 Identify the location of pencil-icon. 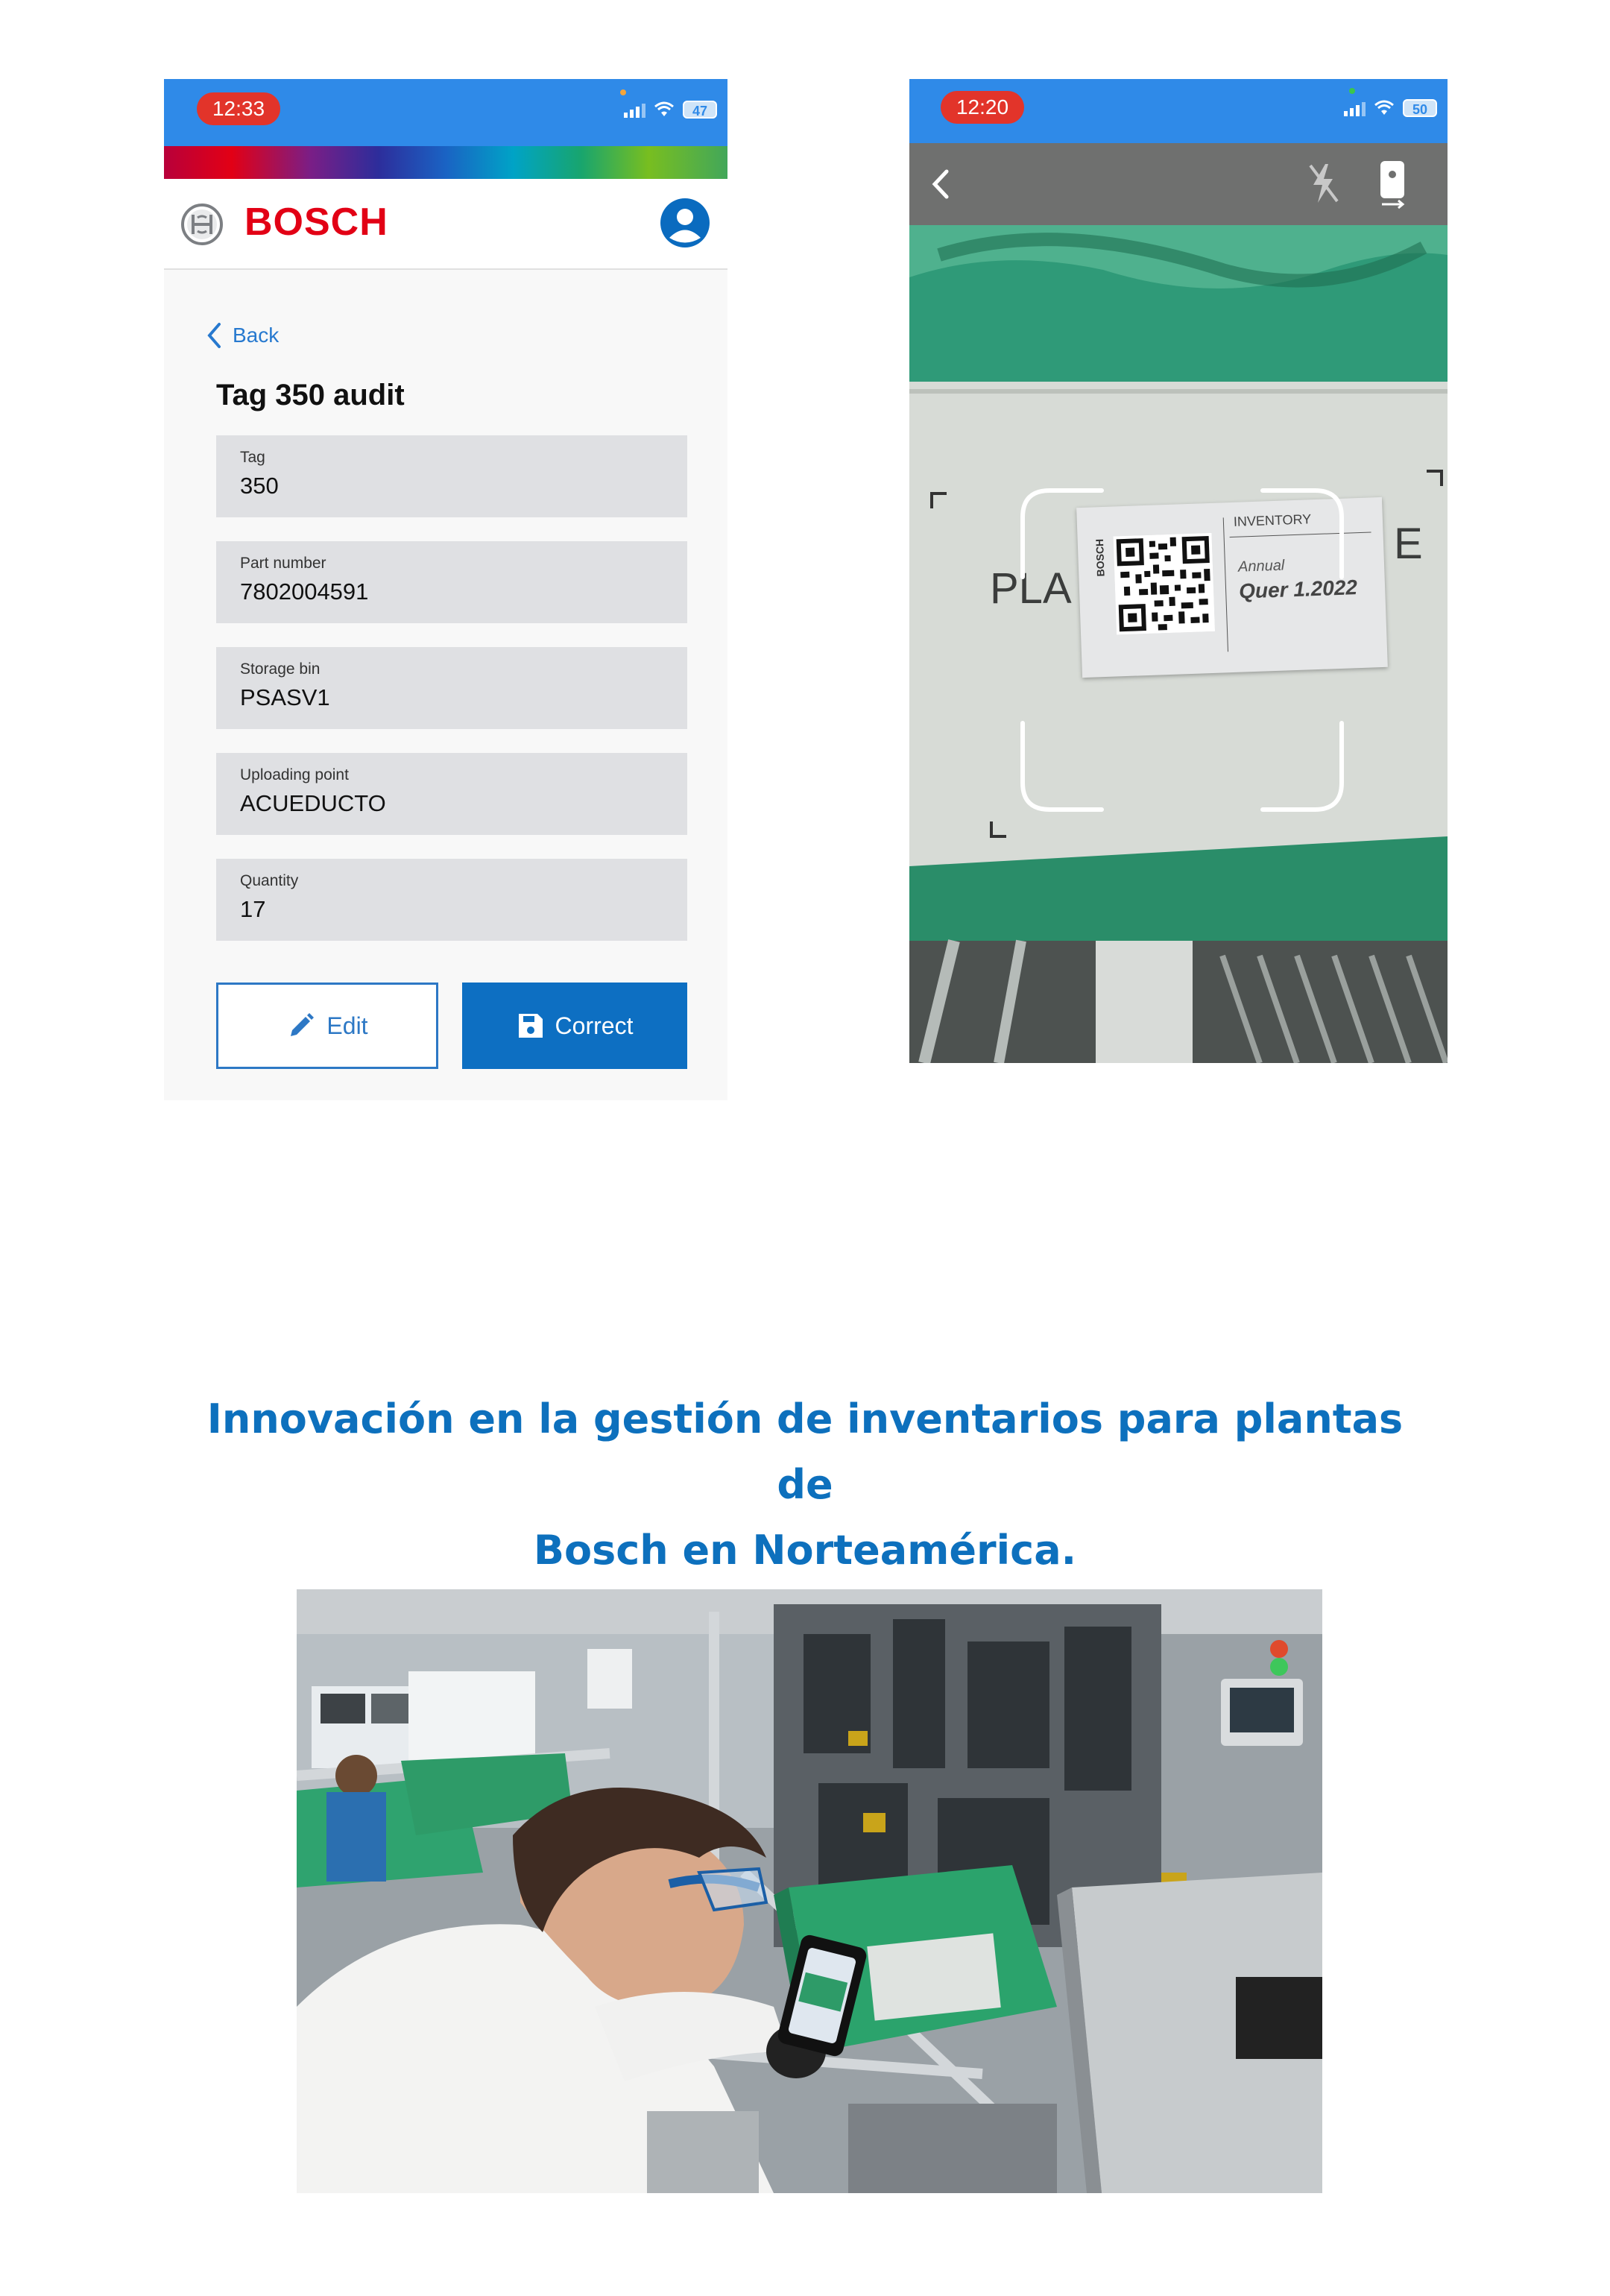
(303, 1025).